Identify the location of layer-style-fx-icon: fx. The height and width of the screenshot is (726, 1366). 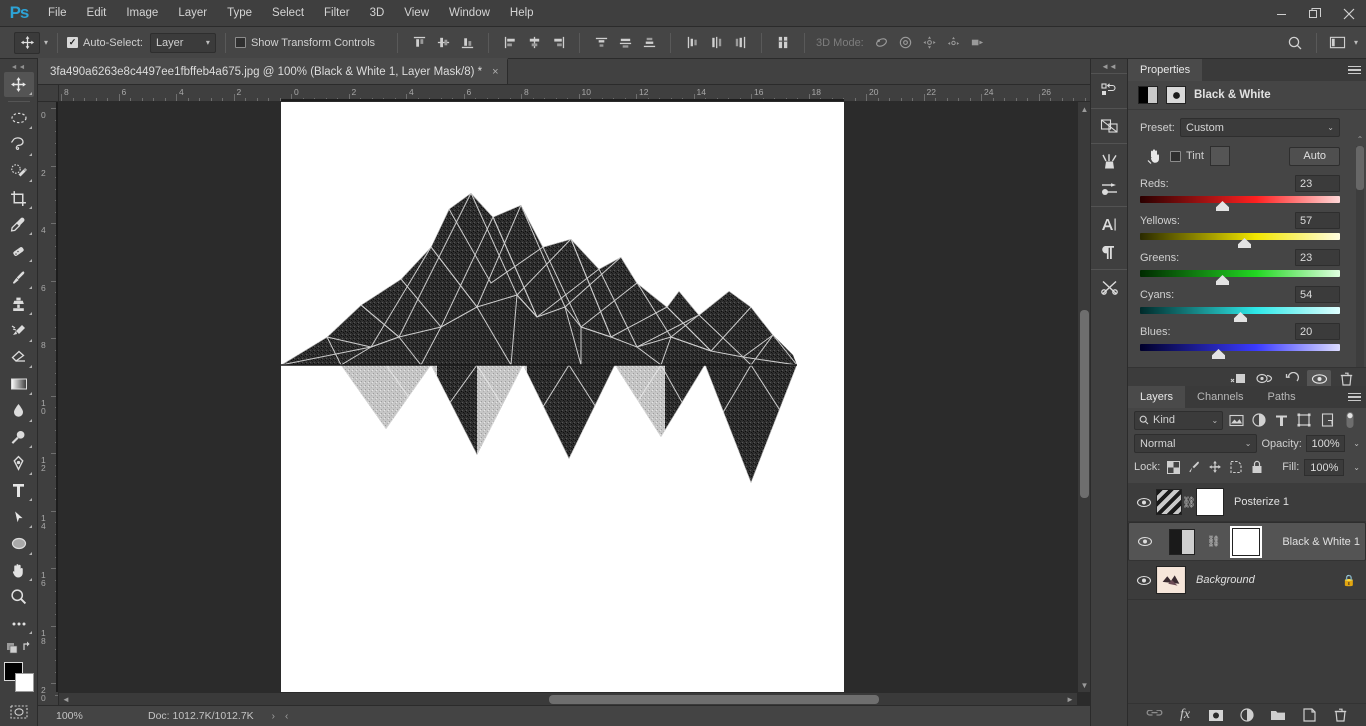
(1185, 715).